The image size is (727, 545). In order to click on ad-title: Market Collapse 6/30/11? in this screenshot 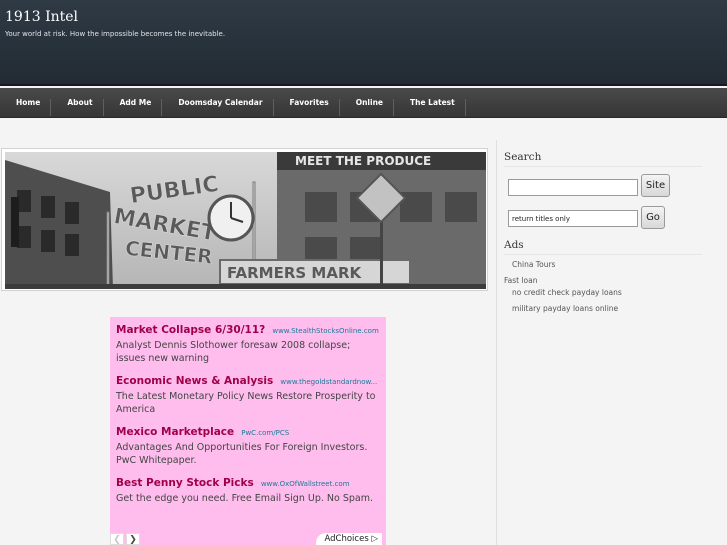, I will do `click(190, 330)`.